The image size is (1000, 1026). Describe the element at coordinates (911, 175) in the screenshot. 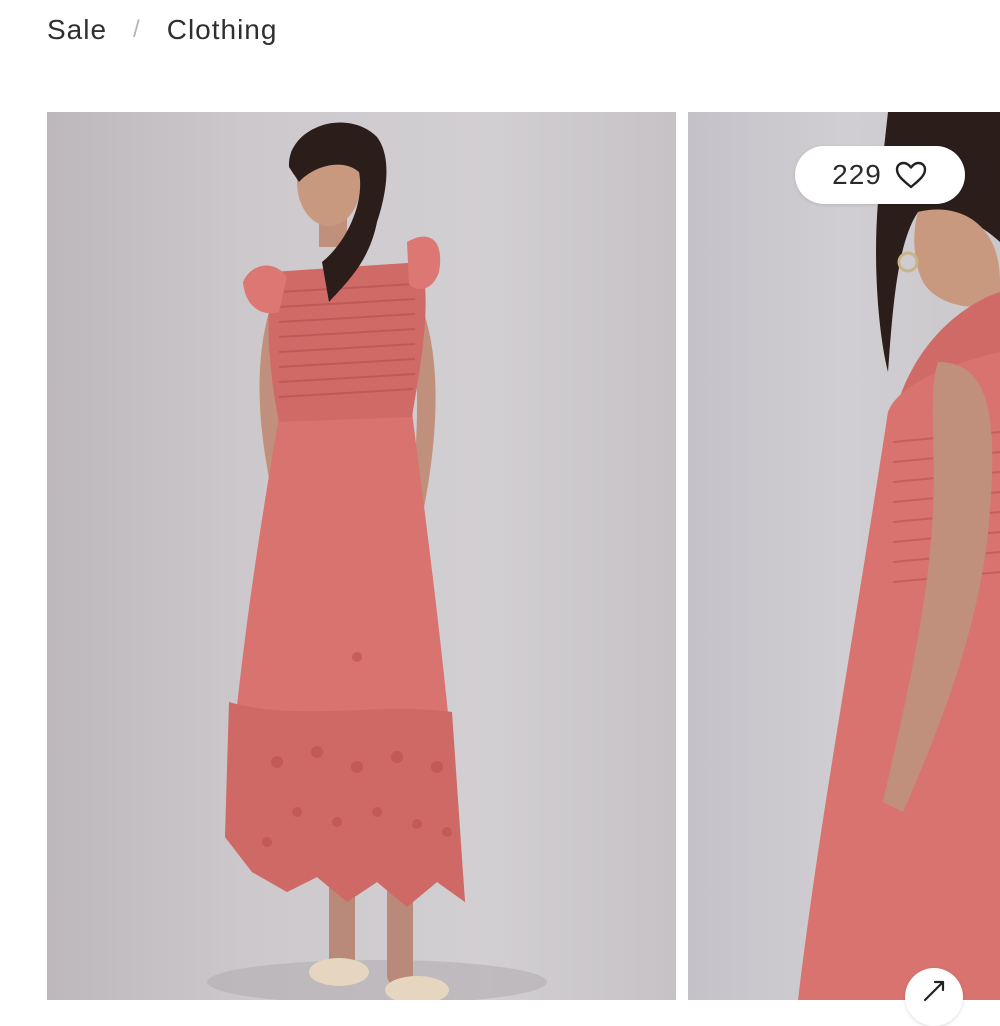

I see `heart-outline-icon` at that location.